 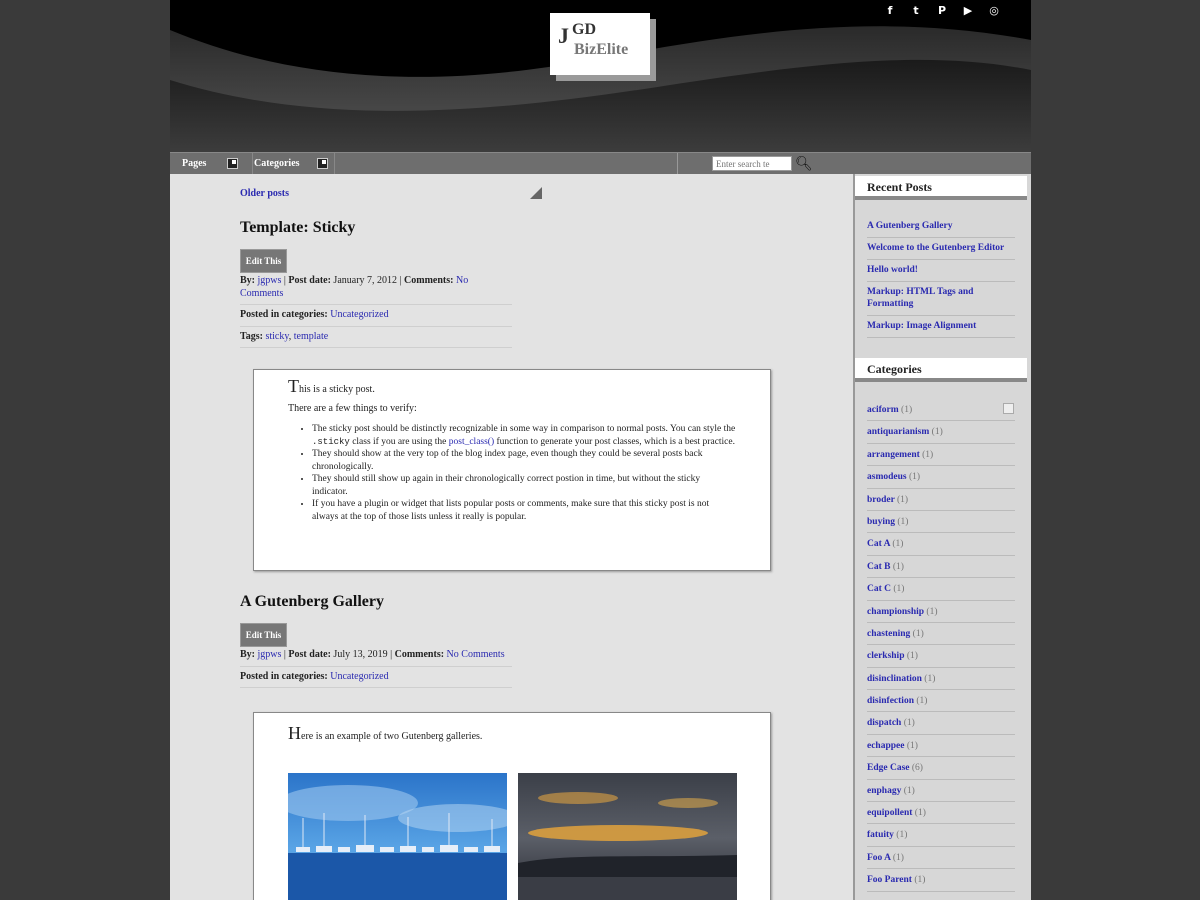 I want to click on nav-categories-label: Categories, so click(x=277, y=163).